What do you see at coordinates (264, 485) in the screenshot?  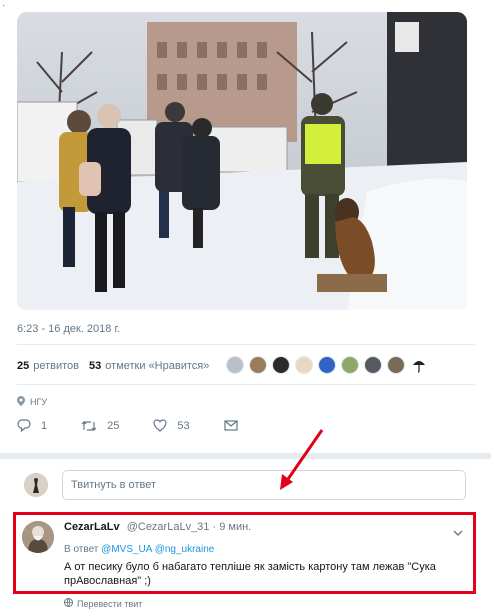 I see `reply-input: Твитнуть в ответ` at bounding box center [264, 485].